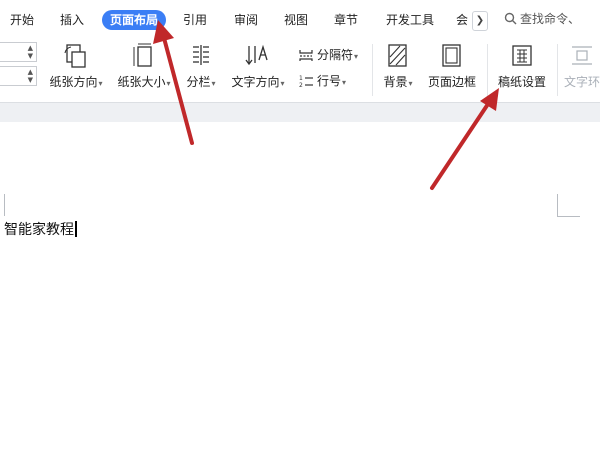 Image resolution: width=600 pixels, height=450 pixels. Describe the element at coordinates (522, 55) in the screenshot. I see `manuscript-grid-icon` at that location.